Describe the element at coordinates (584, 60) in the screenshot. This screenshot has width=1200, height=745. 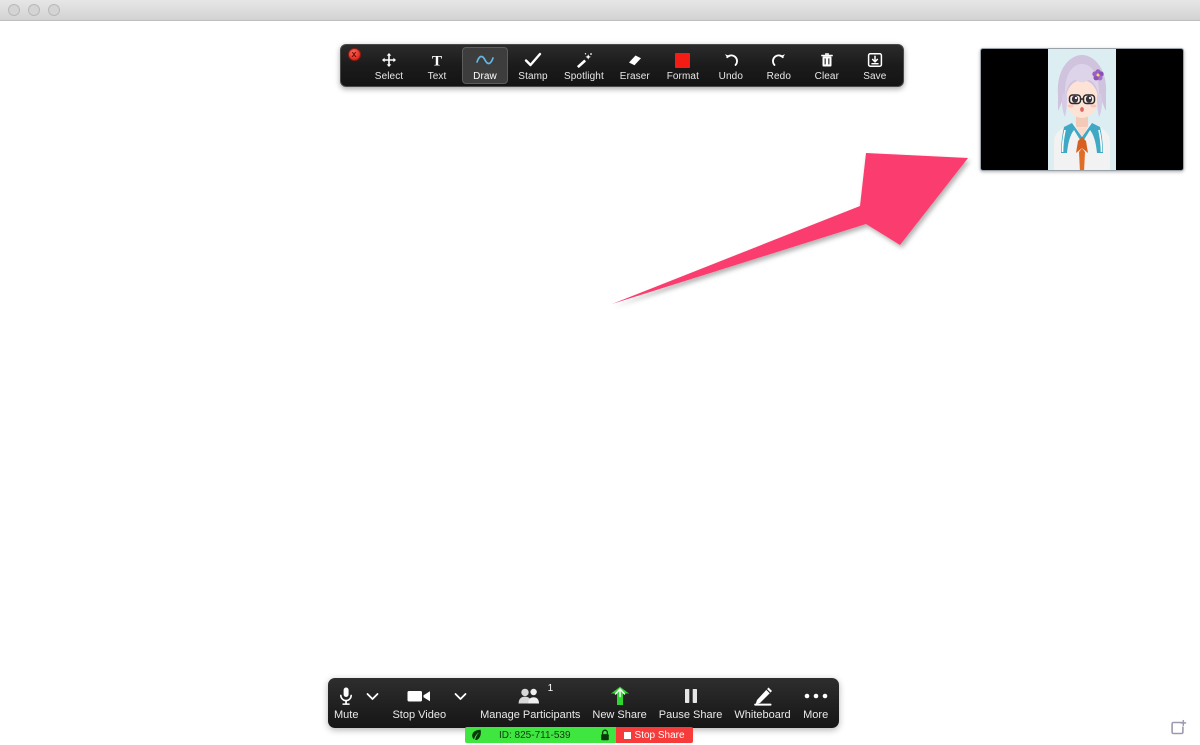
I see `magic-wand-icon` at that location.